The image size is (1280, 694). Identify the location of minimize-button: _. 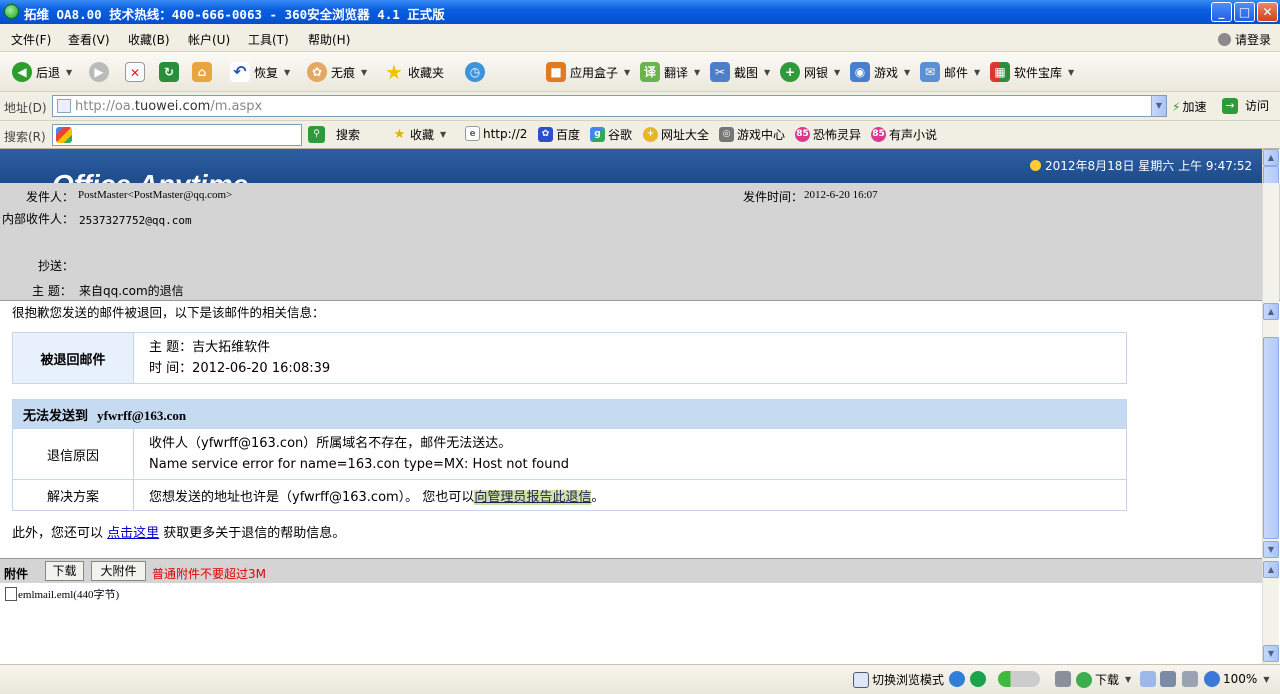
(1221, 12).